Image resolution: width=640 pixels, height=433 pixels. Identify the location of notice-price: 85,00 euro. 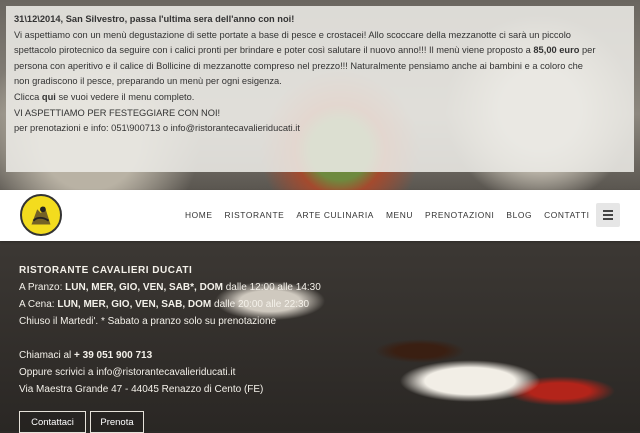
(556, 50).